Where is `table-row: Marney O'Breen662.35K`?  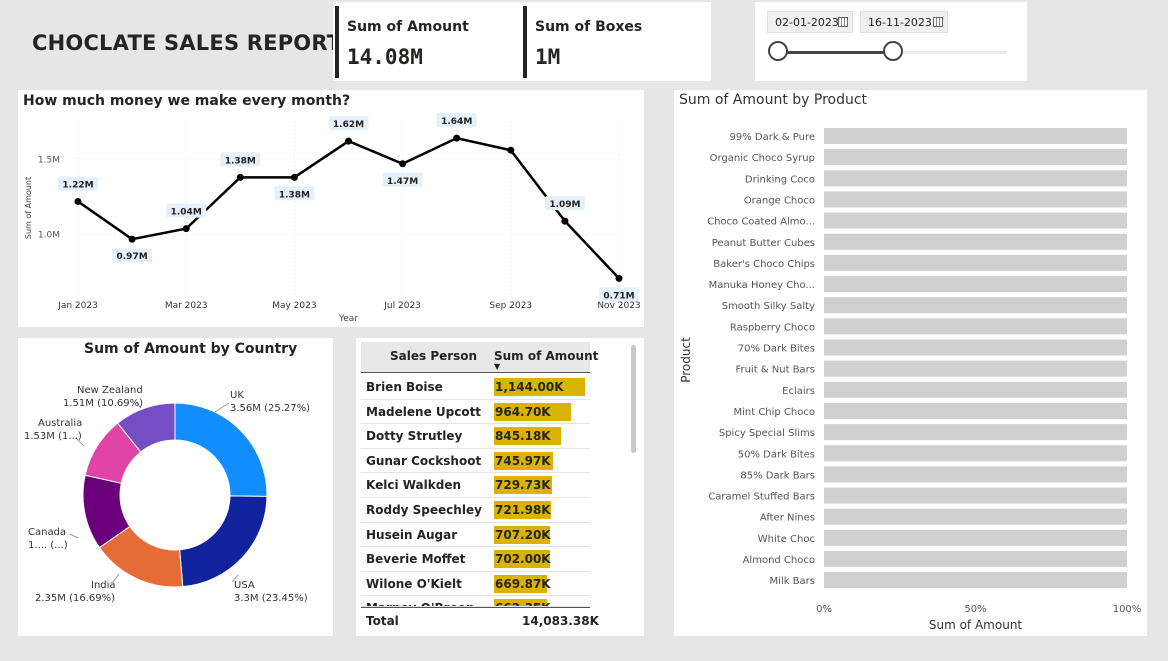 table-row: Marney O'Breen662.35K is located at coordinates (475, 601).